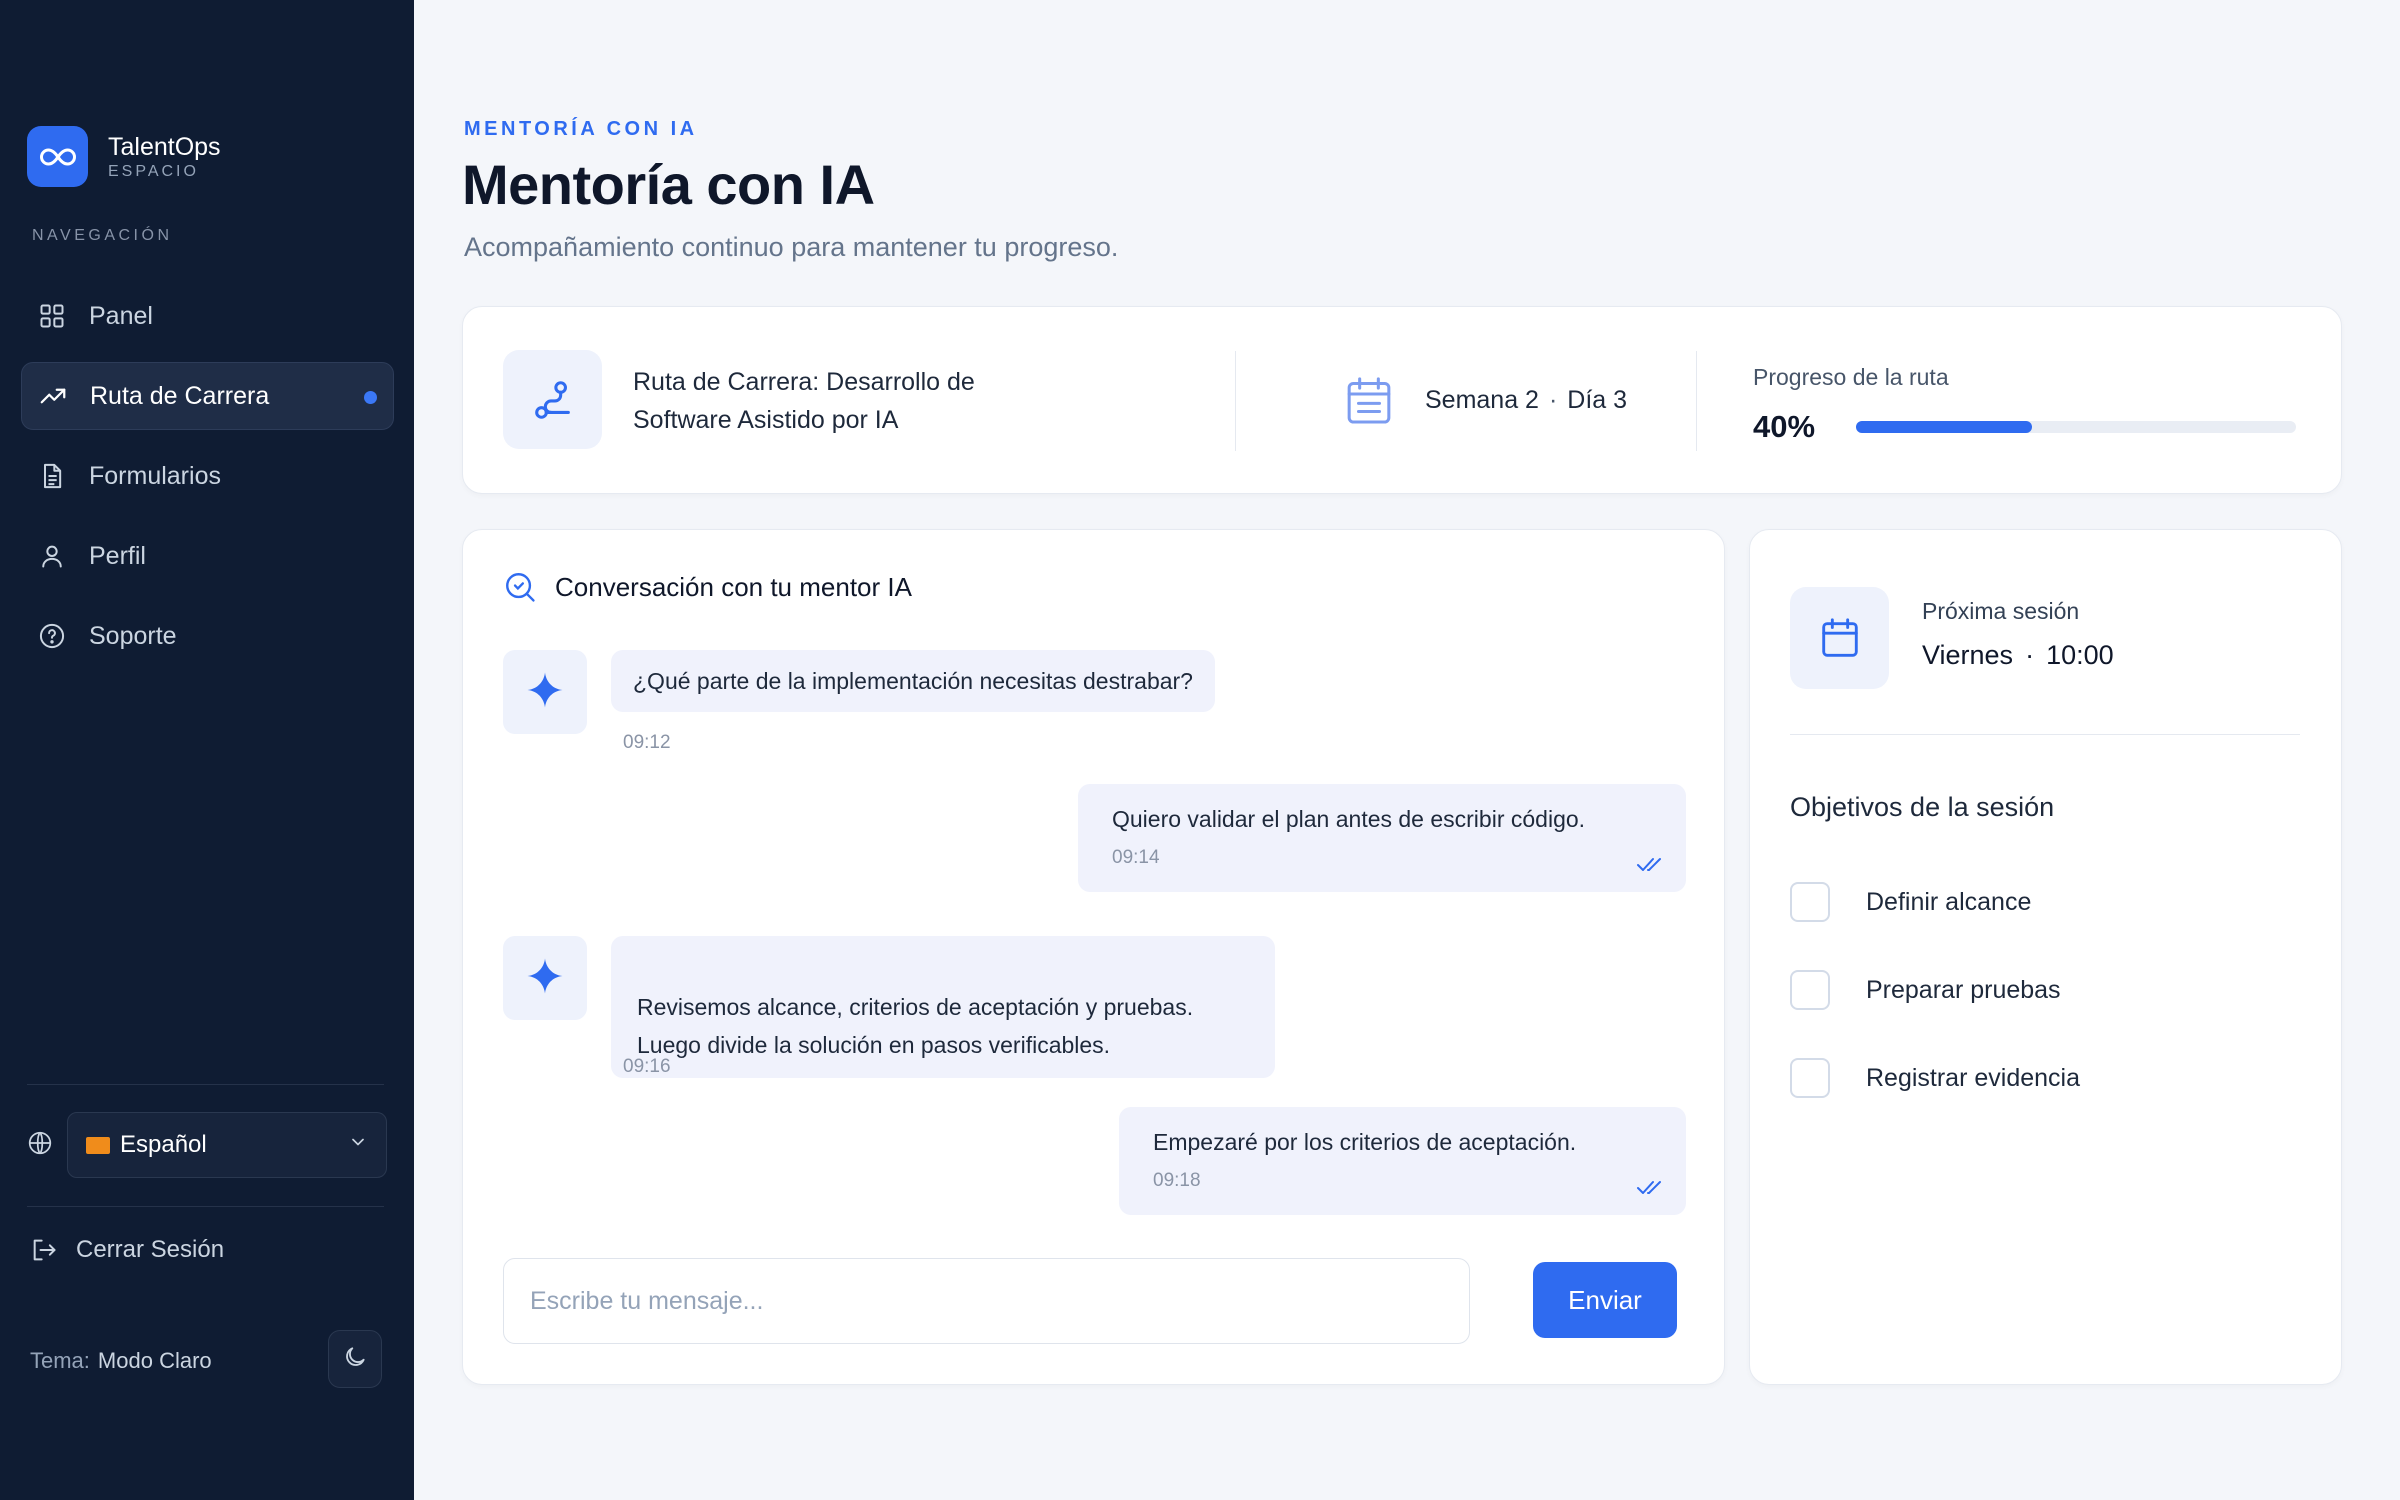 Image resolution: width=2400 pixels, height=1500 pixels. Describe the element at coordinates (52, 556) in the screenshot. I see `user-icon` at that location.